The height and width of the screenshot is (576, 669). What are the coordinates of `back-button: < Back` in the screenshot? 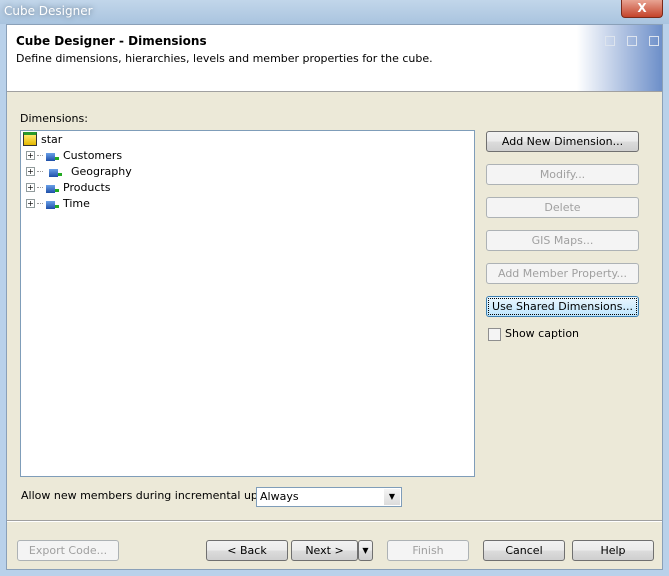 It's located at (247, 550).